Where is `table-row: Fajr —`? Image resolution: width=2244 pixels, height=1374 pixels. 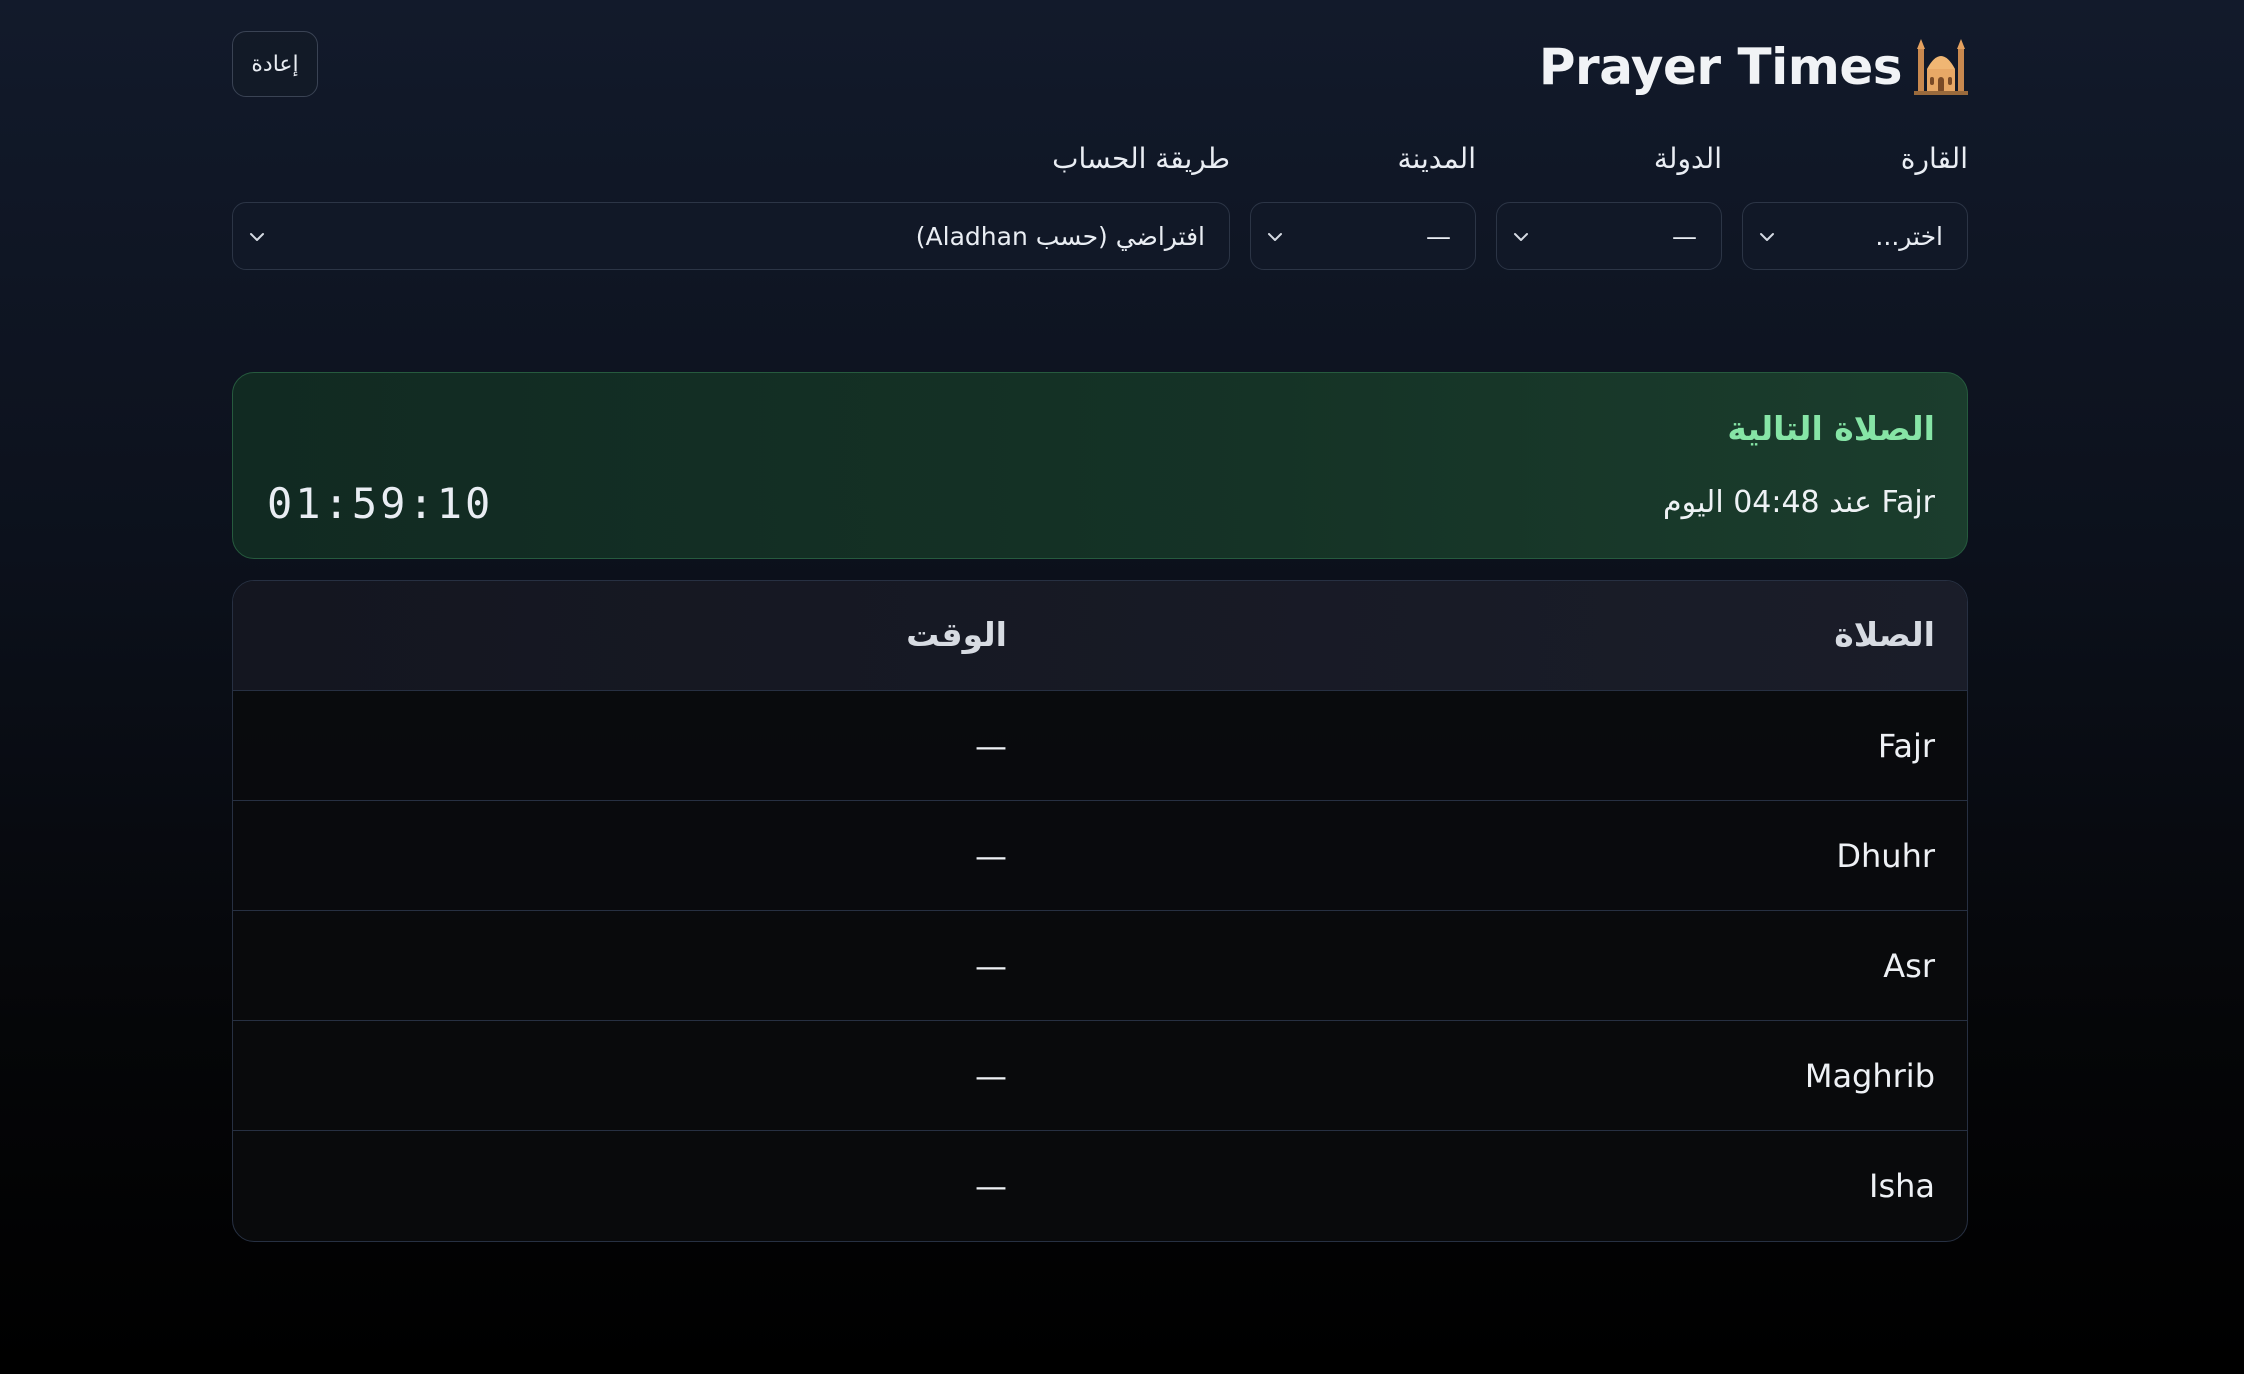 table-row: Fajr — is located at coordinates (1100, 746).